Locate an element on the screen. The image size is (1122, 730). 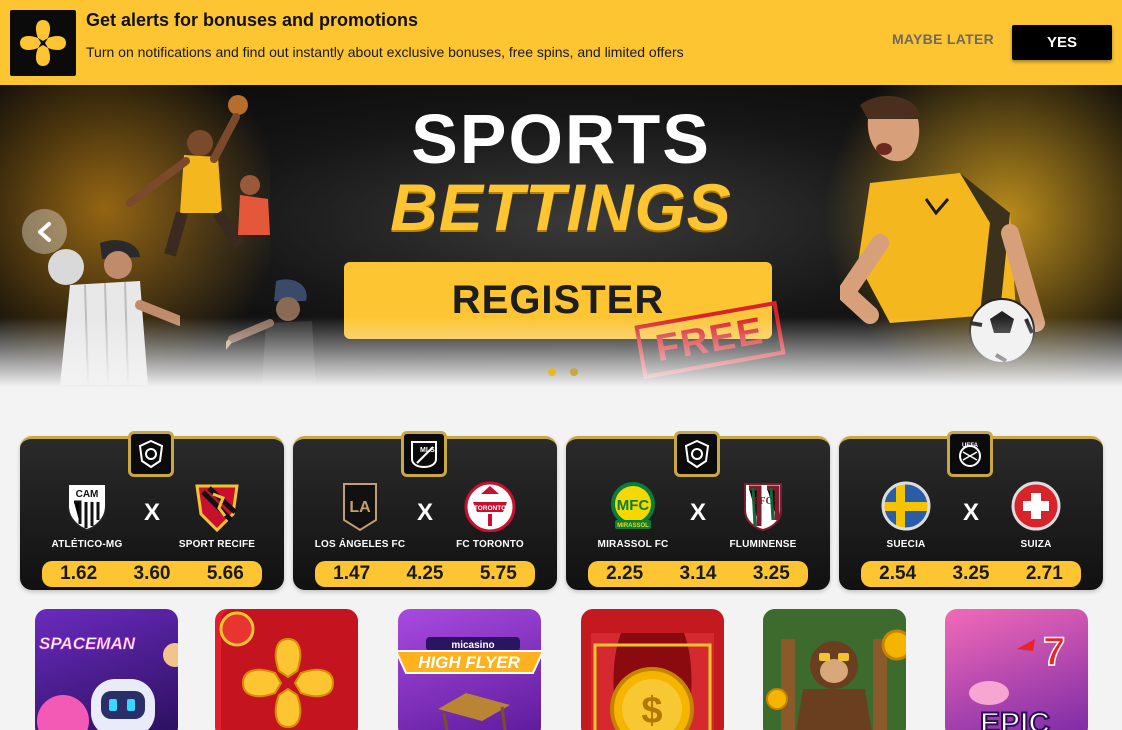
odd-away: 5.66 is located at coordinates (225, 574).